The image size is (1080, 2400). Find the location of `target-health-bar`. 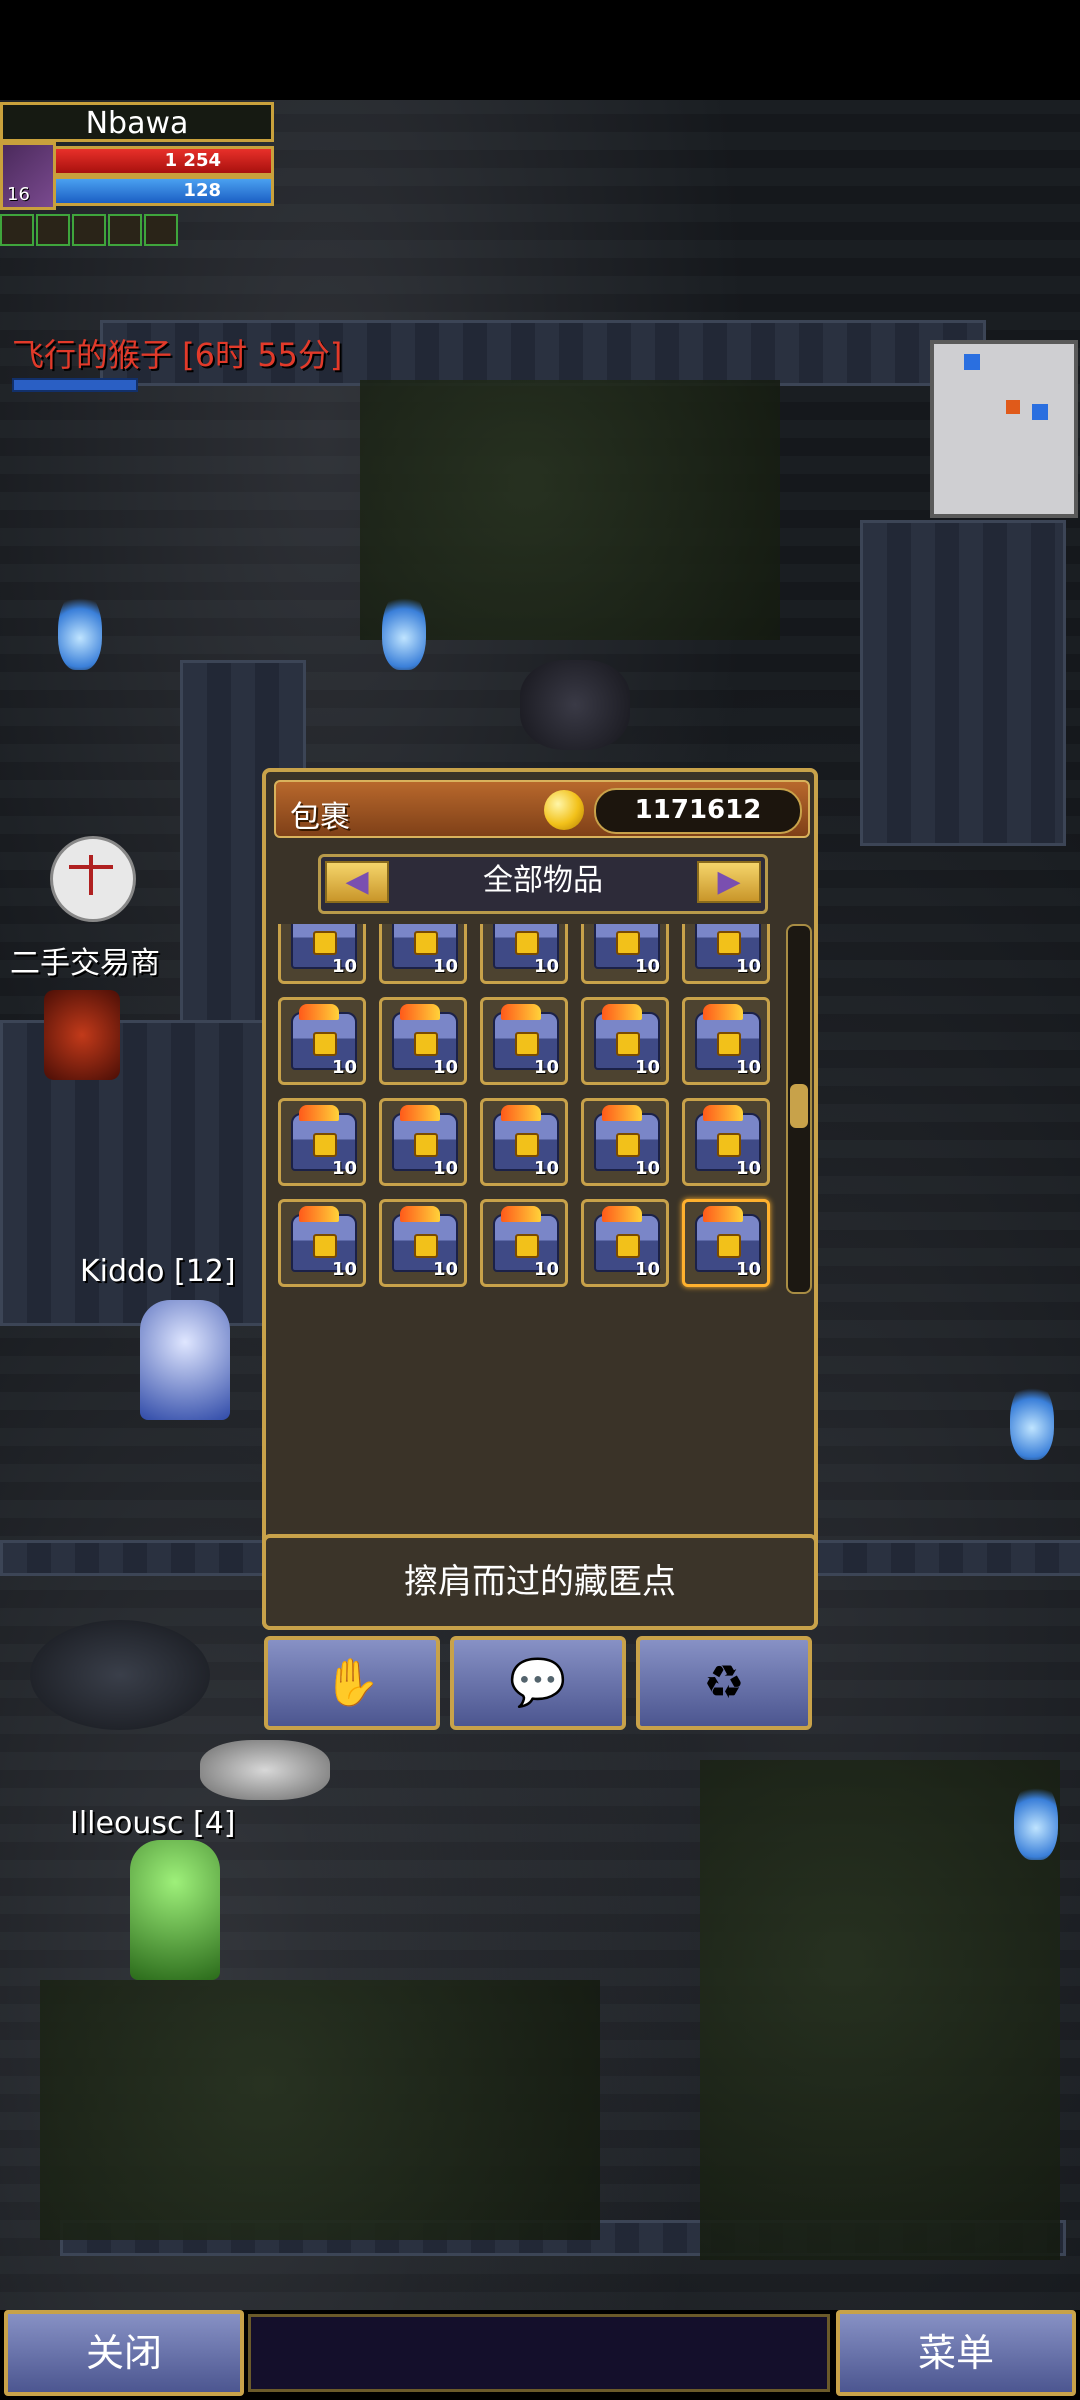

target-health-bar is located at coordinates (75, 385).